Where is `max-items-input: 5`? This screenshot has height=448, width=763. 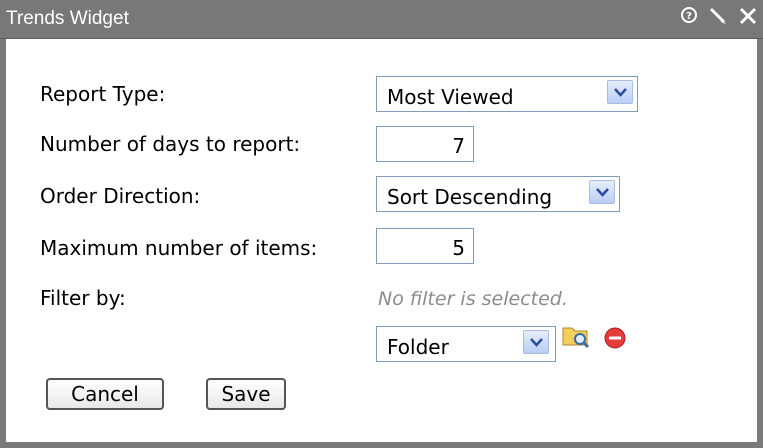 max-items-input: 5 is located at coordinates (425, 246).